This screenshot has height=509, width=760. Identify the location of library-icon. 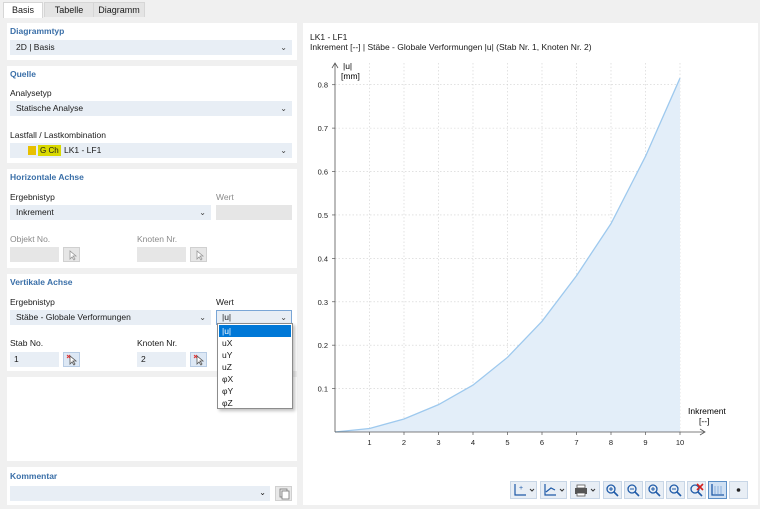
(284, 494).